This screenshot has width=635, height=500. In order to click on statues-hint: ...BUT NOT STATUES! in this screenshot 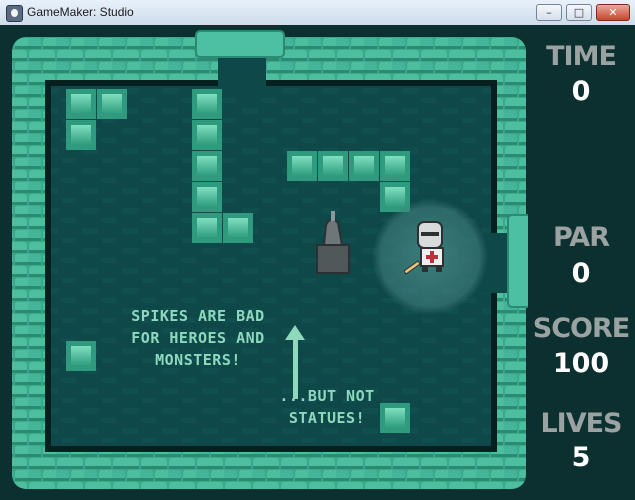, I will do `click(327, 407)`.